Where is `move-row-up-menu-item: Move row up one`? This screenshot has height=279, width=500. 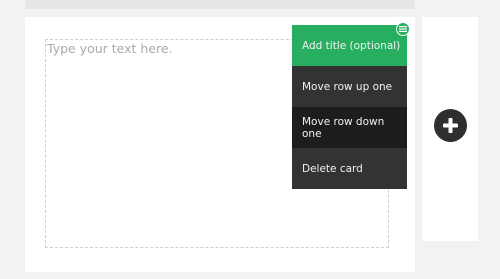
move-row-up-menu-item: Move row up one is located at coordinates (349, 86).